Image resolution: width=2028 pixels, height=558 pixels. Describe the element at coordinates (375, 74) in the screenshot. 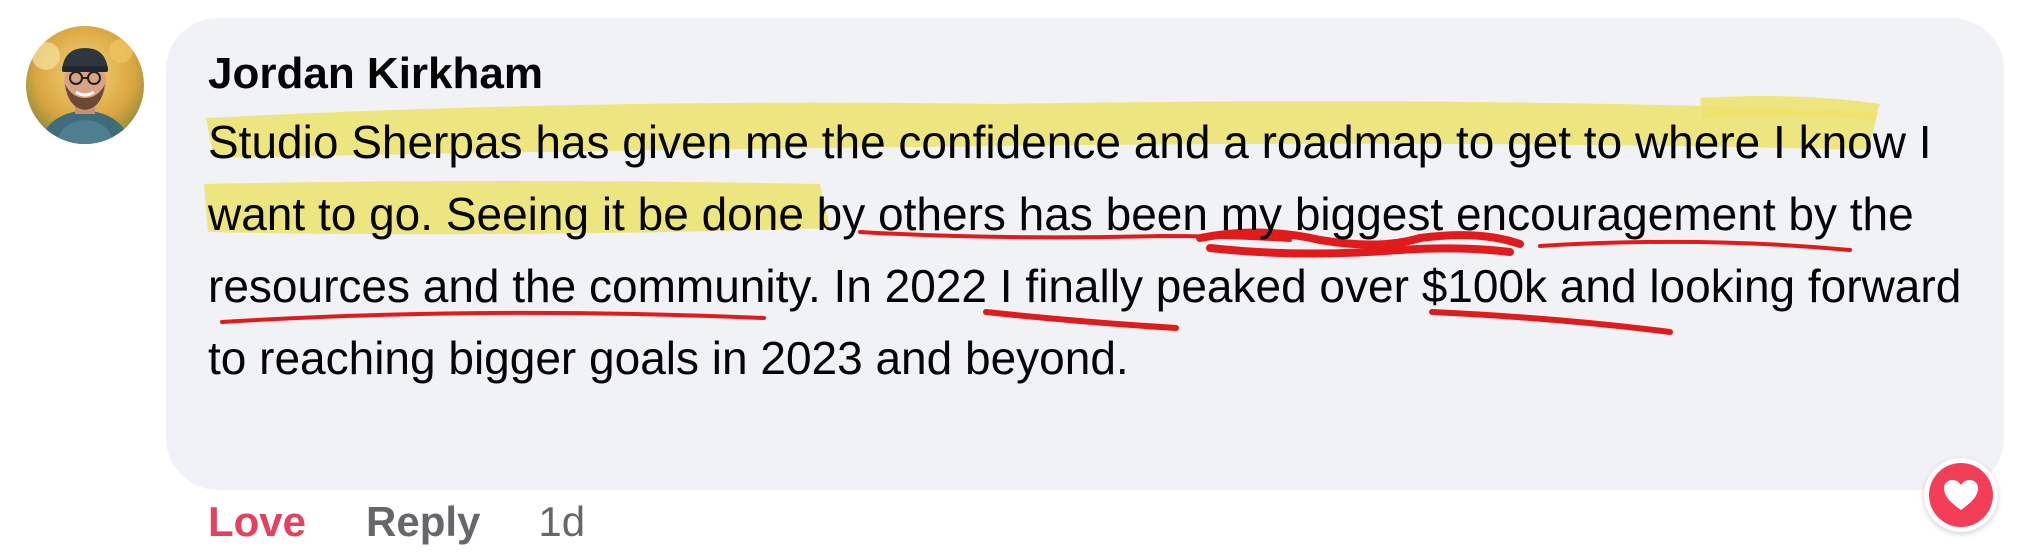

I see `comment-author: Jordan Kirkham` at that location.